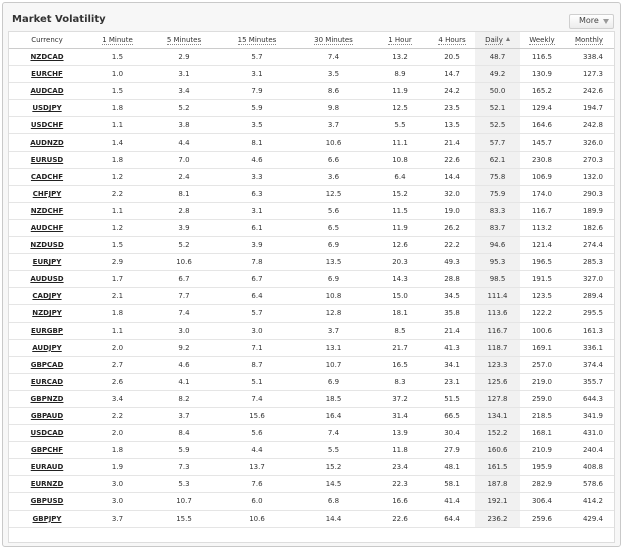 The image size is (625, 551). I want to click on currency-pair-link: EURCAD, so click(47, 382).